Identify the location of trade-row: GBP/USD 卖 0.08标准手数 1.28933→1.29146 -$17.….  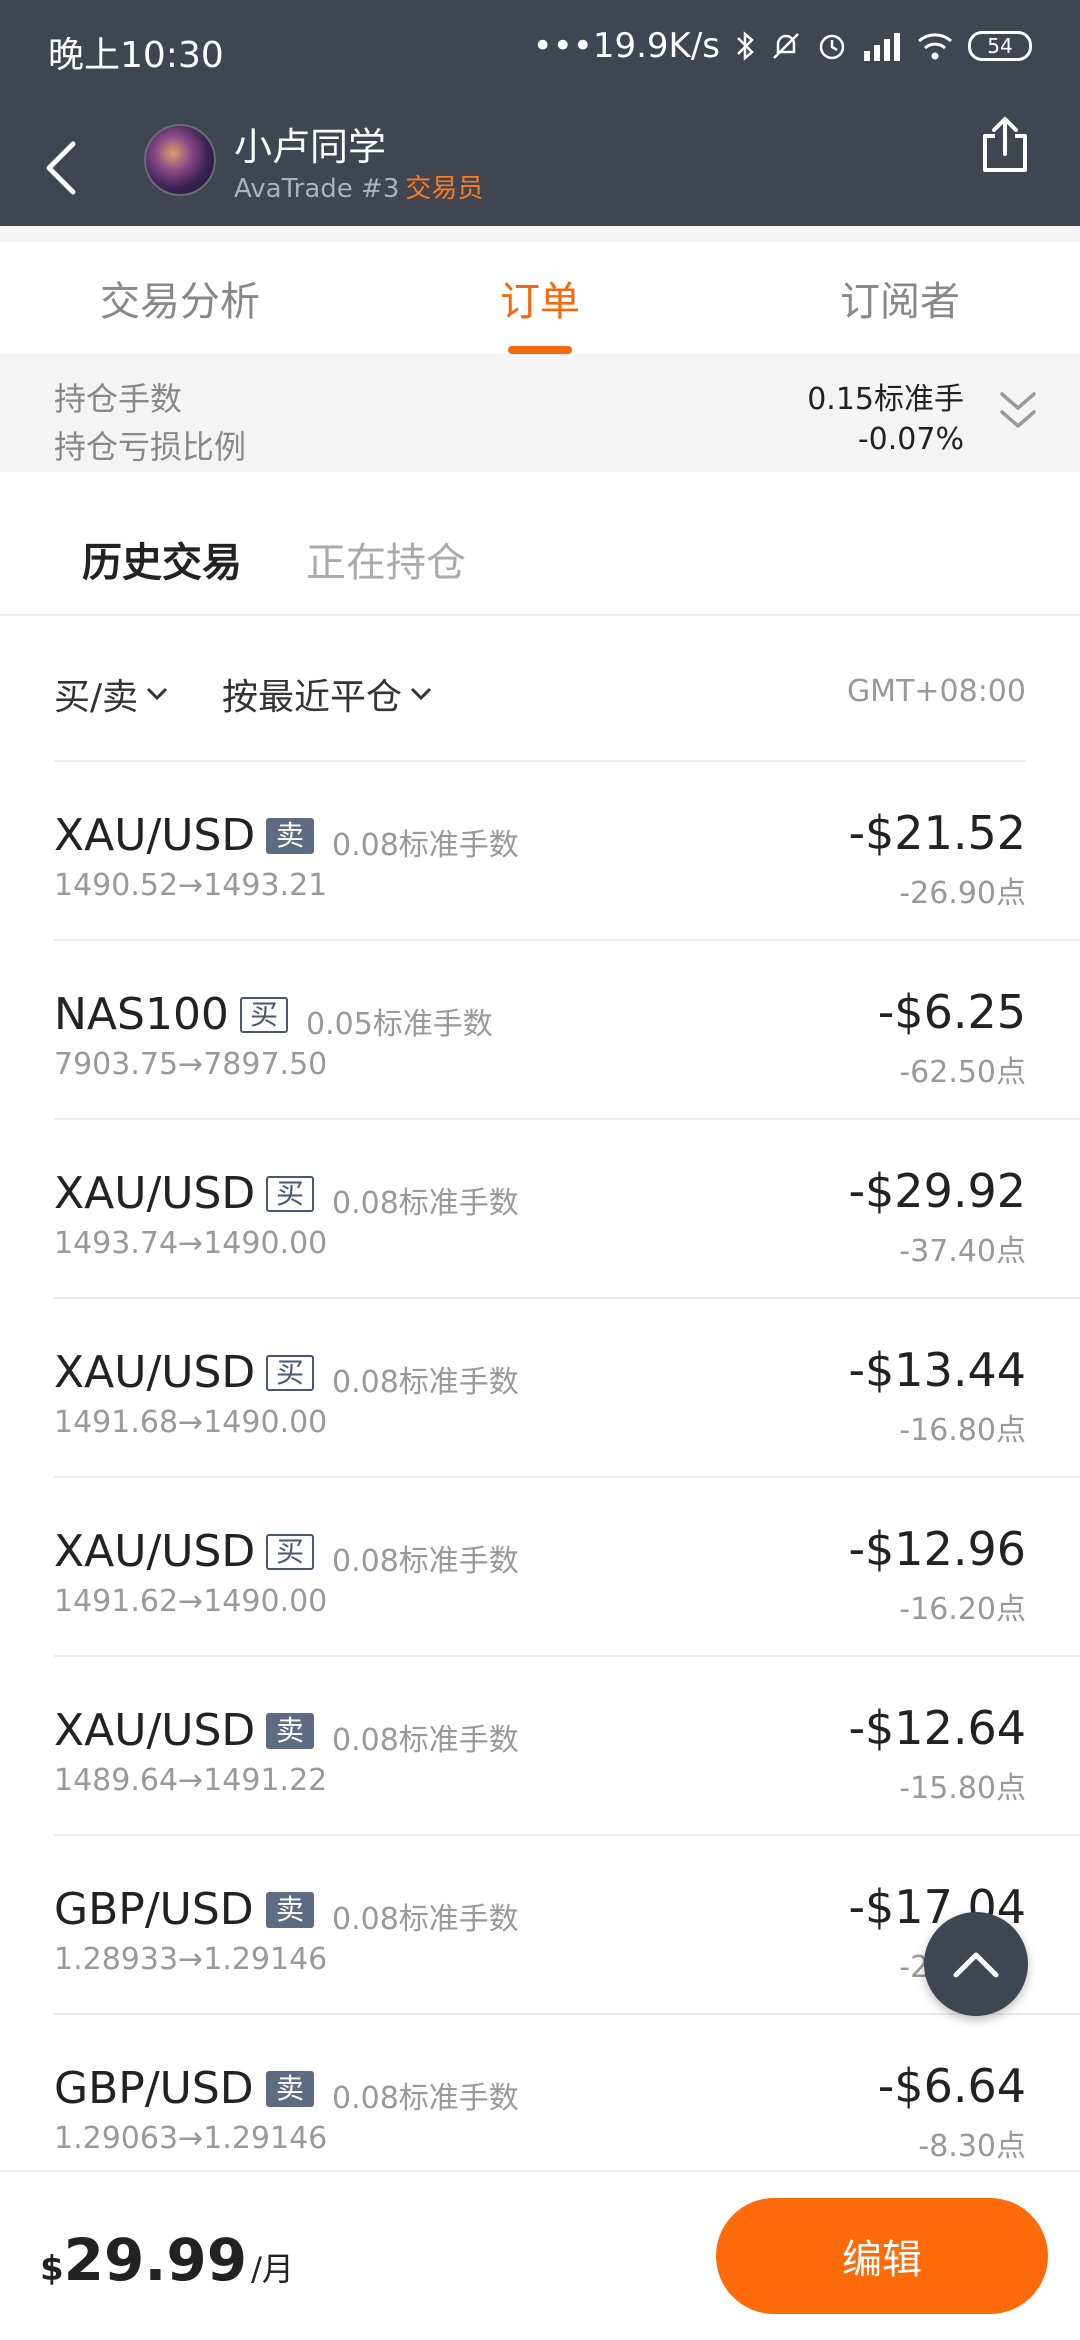
(567, 1925).